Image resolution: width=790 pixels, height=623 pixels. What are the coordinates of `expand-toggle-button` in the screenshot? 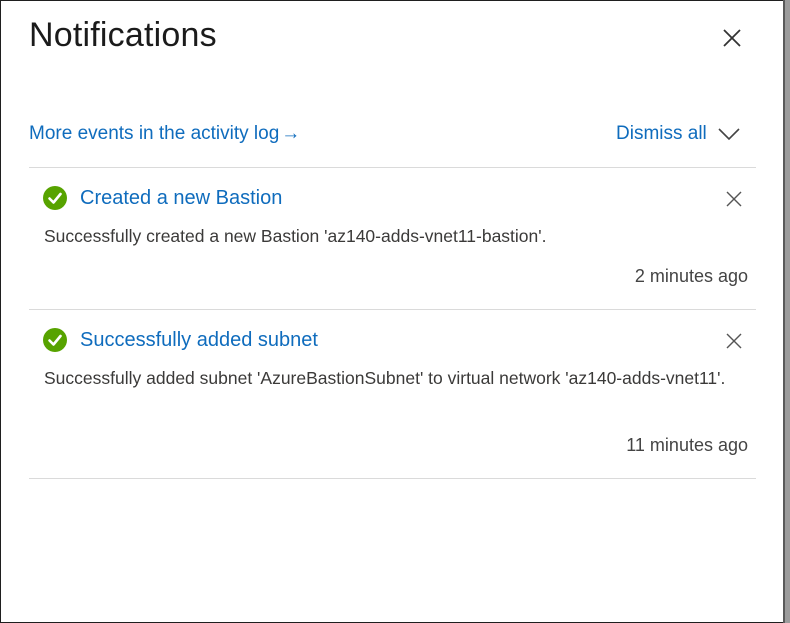 It's located at (729, 134).